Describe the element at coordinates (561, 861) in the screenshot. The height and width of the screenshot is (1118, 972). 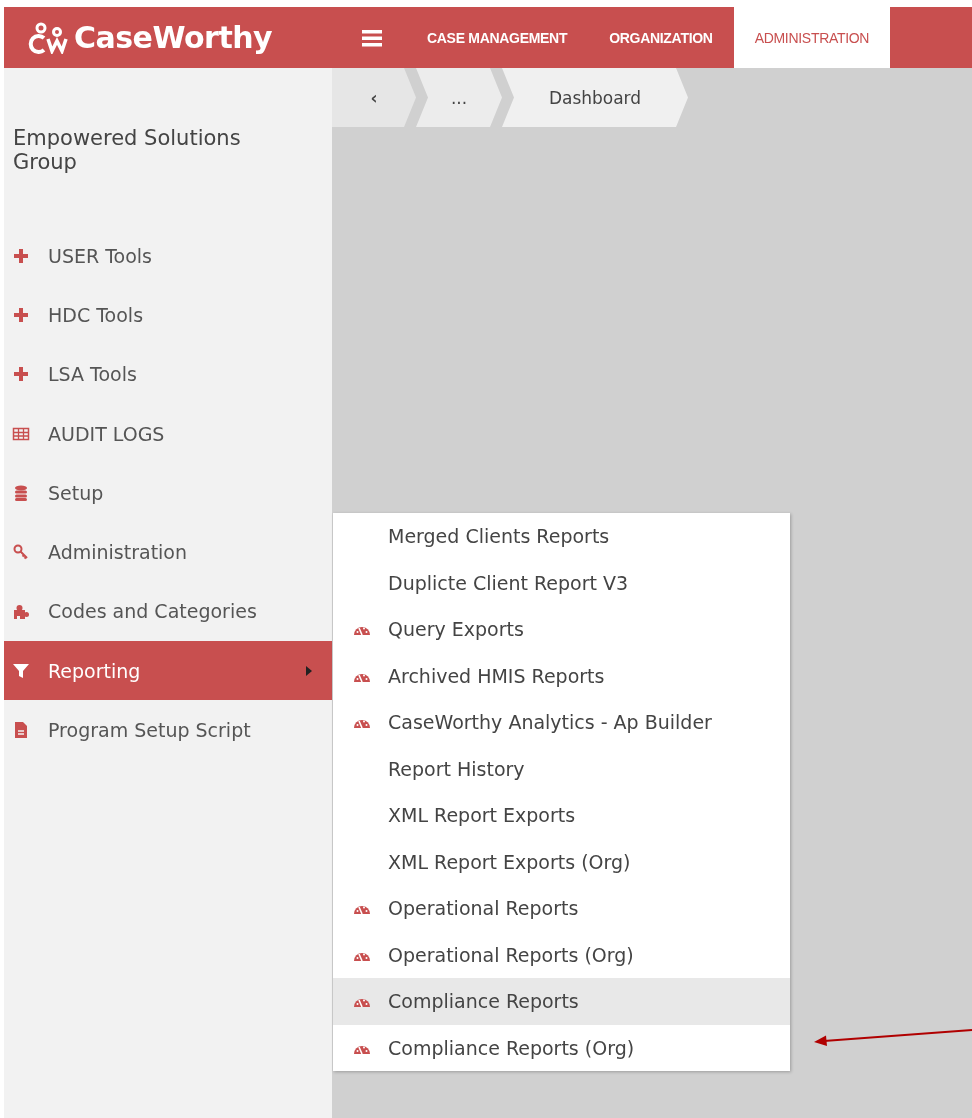
I see `menu-item: XML Report Exports (Org)` at that location.